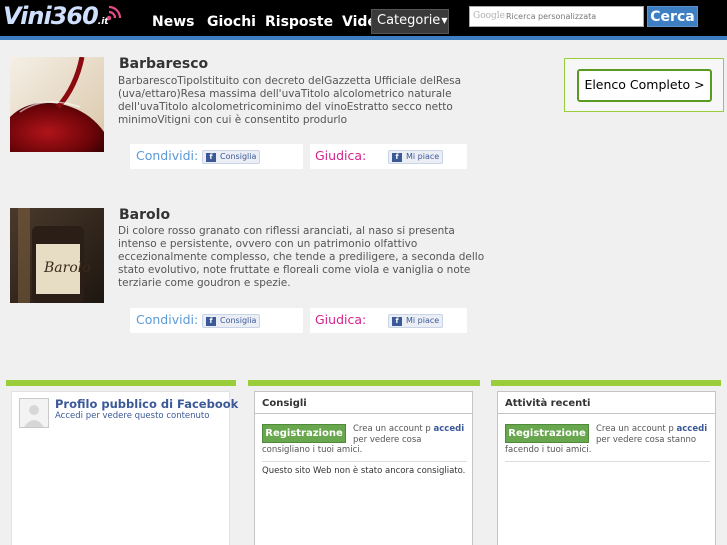 The image size is (727, 545). Describe the element at coordinates (146, 404) in the screenshot. I see `profile-title: Profilo pubblico di Facebook` at that location.